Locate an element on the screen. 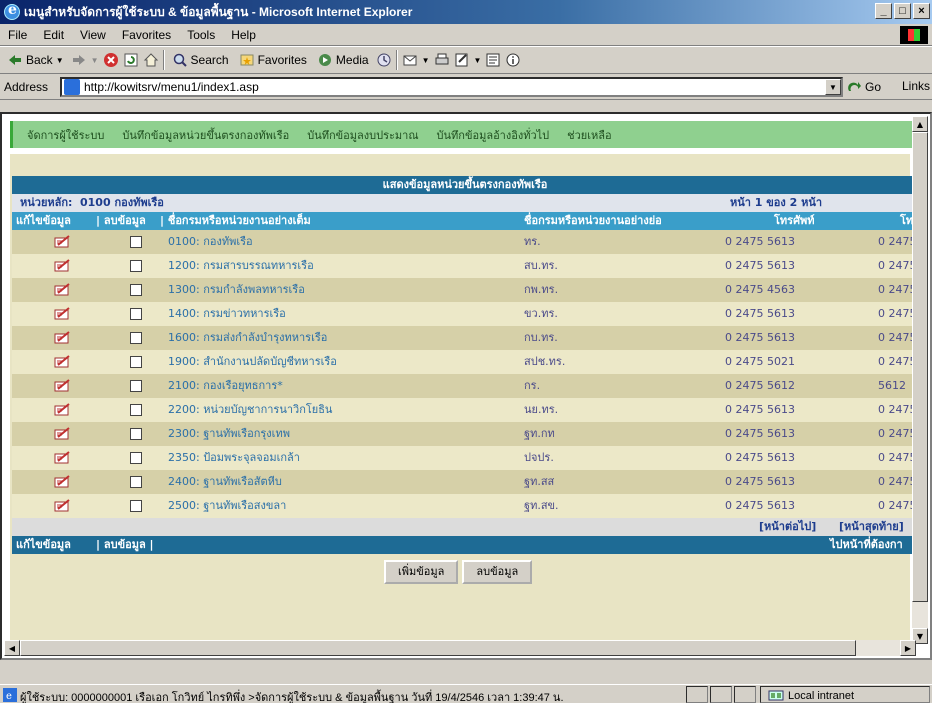  unit-shortname: ฐท.กท is located at coordinates (539, 433).